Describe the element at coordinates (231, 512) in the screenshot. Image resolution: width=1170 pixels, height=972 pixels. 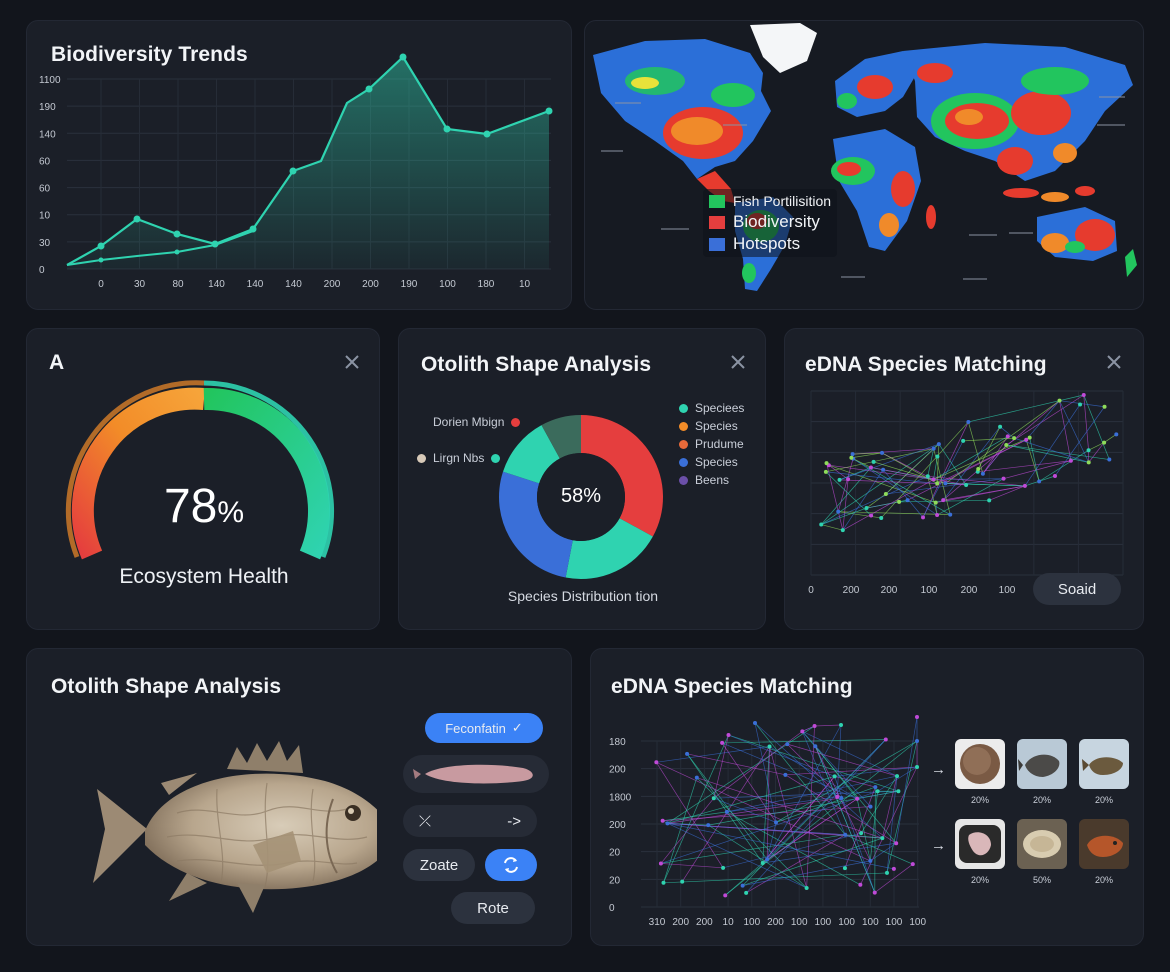
I see `health-unit: %` at that location.